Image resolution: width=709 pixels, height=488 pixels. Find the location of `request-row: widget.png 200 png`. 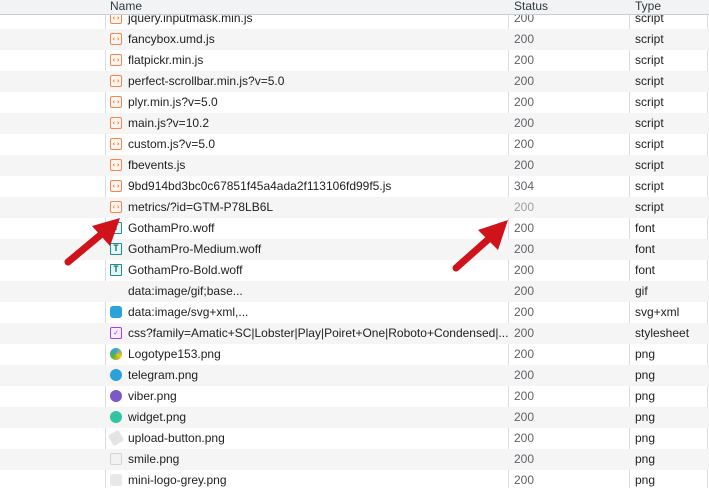

request-row: widget.png 200 png is located at coordinates (354, 417).